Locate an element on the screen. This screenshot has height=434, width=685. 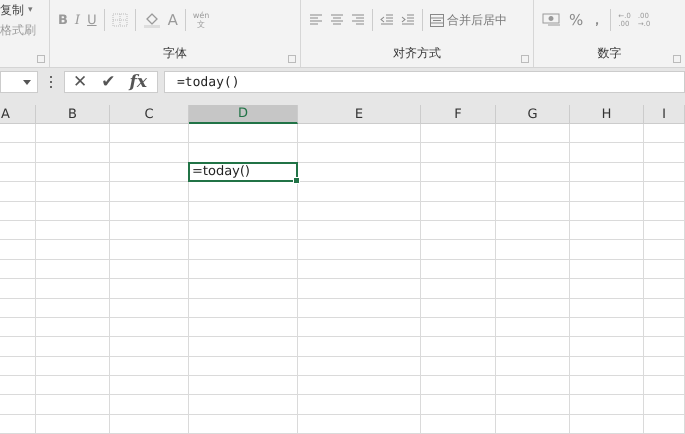
insert-function-button: fx is located at coordinates (138, 82).